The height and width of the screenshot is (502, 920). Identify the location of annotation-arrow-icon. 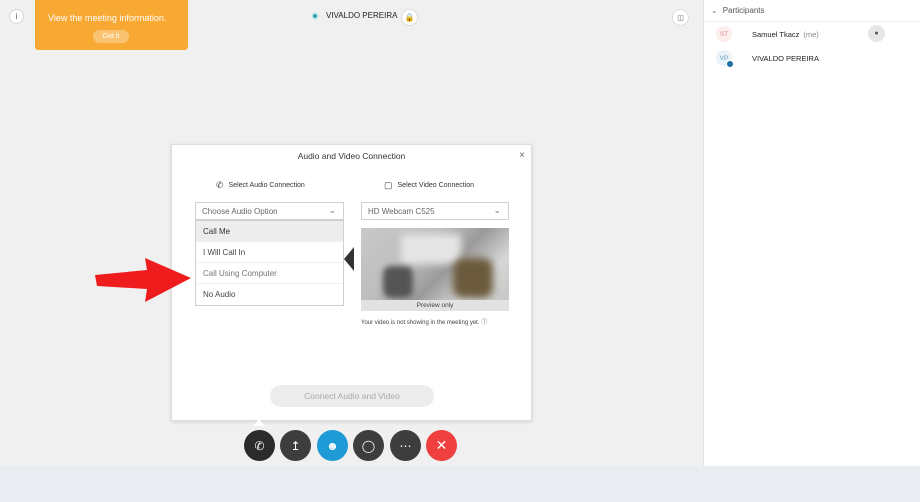
(143, 280).